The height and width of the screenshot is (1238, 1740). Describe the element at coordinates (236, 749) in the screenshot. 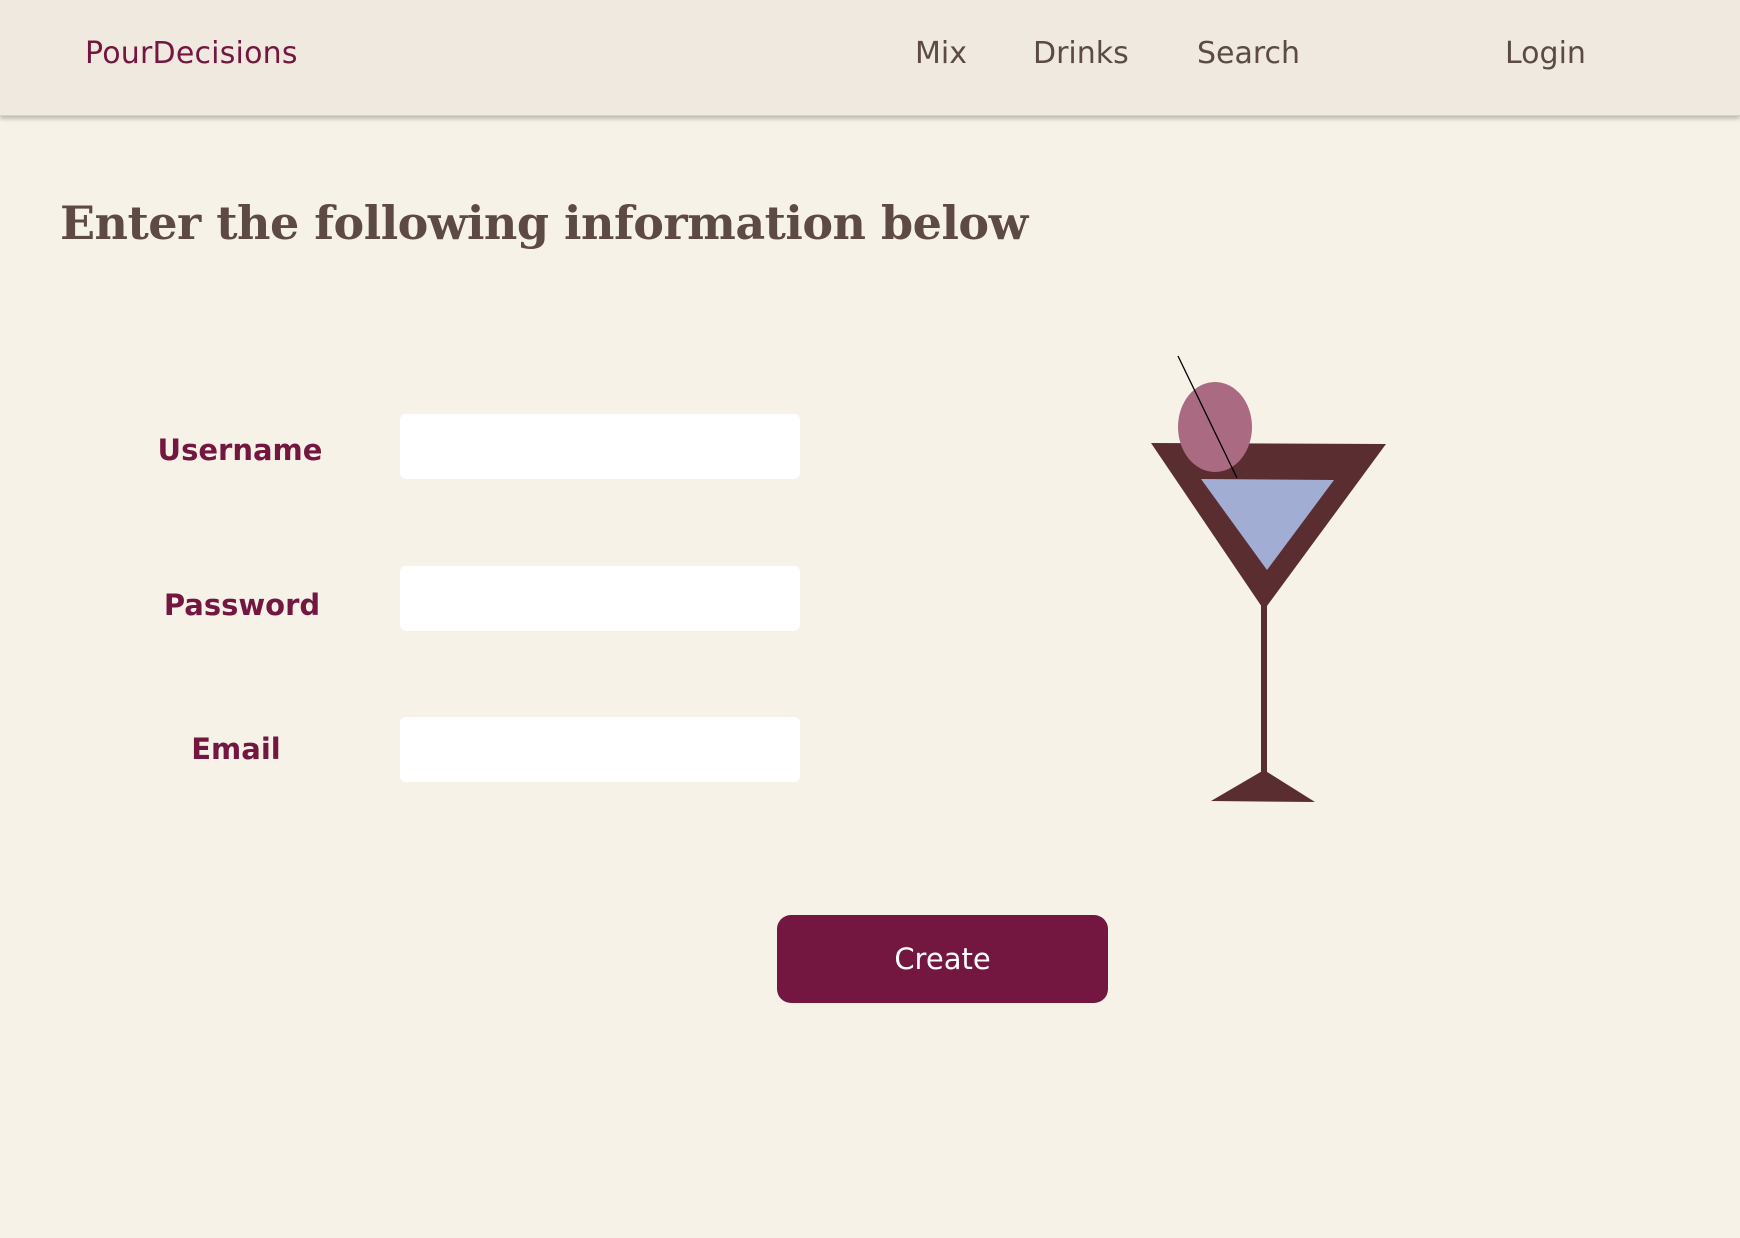

I see `email-label: Email` at that location.